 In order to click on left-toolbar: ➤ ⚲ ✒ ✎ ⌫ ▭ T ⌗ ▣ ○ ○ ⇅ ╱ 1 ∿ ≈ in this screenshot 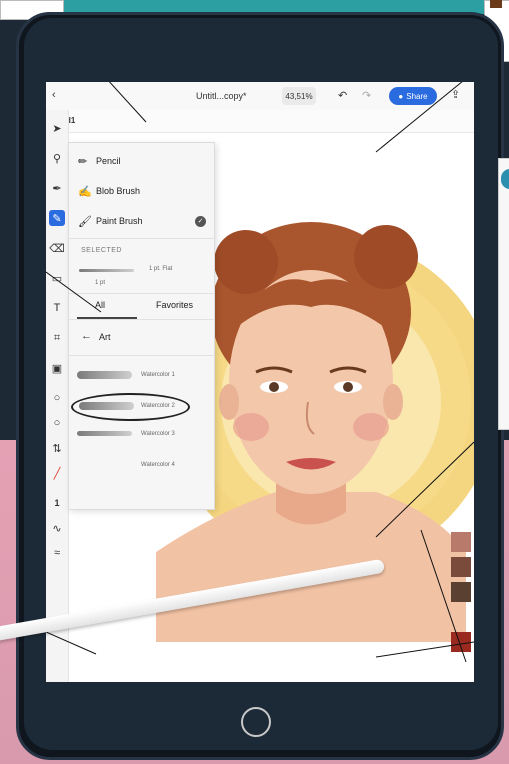, I will do `click(57, 396)`.